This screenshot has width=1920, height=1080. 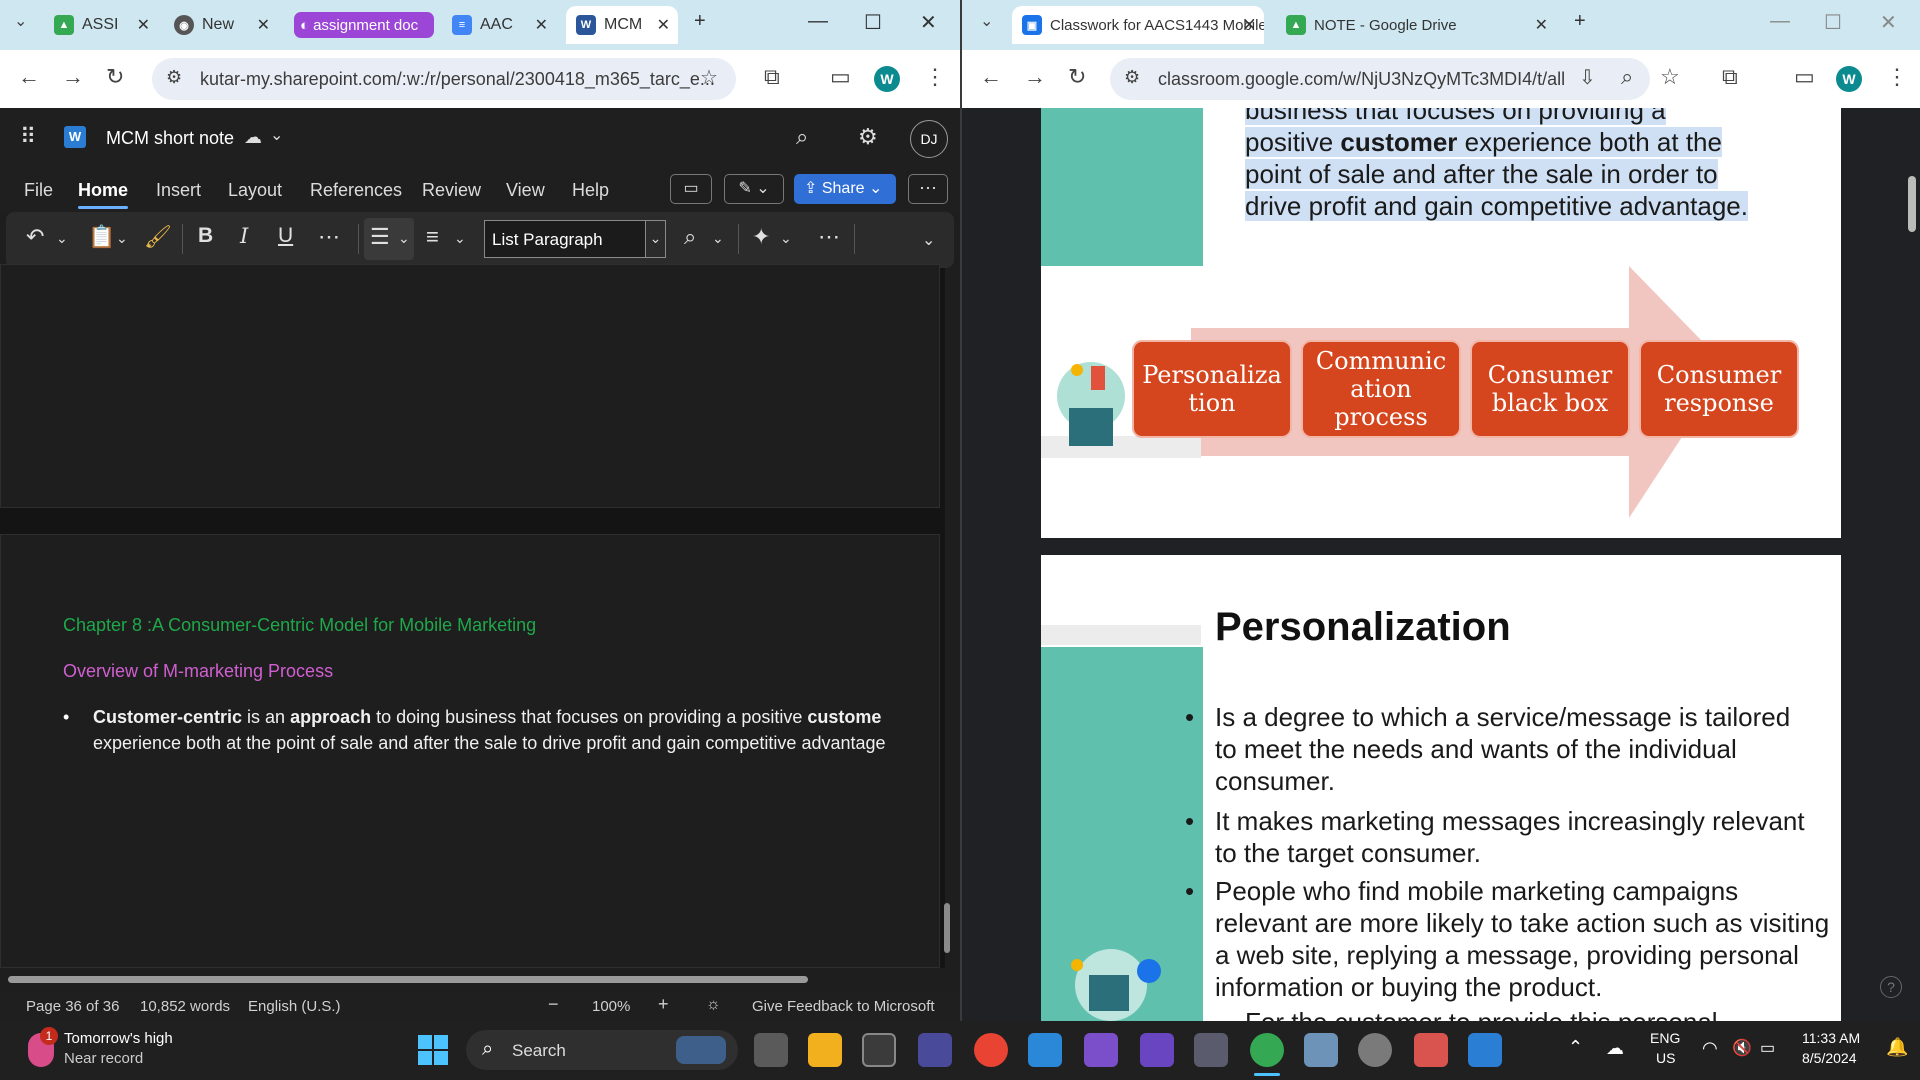 What do you see at coordinates (1418, 25) in the screenshot?
I see `tab-google-drive: ▲ NOTE - Google Drive ✕` at bounding box center [1418, 25].